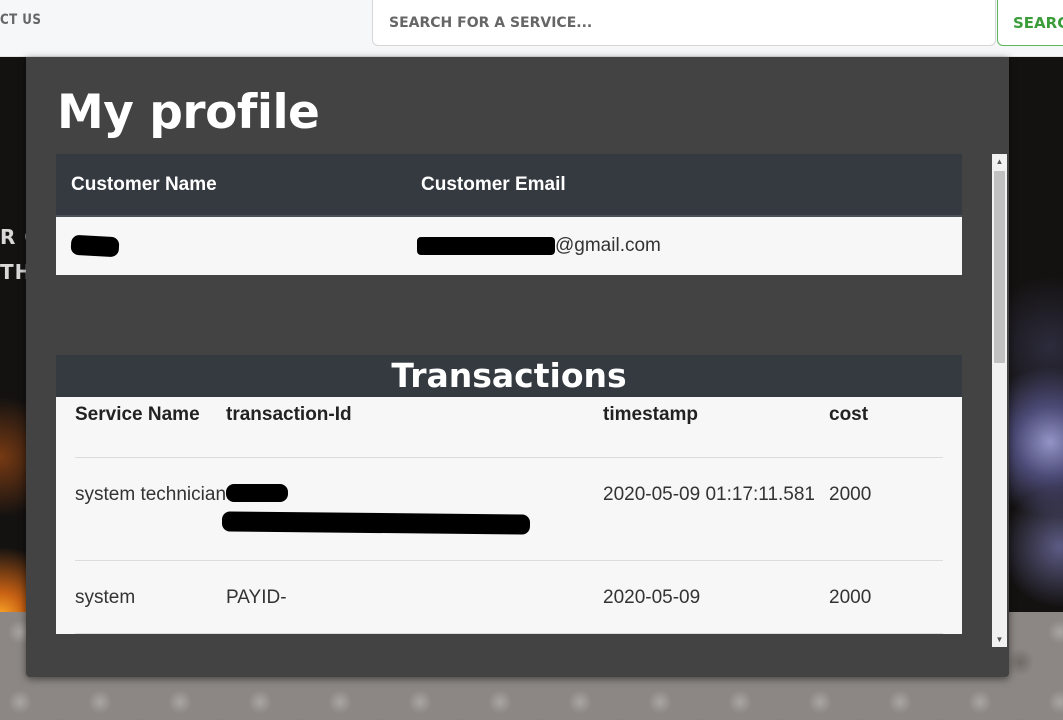  What do you see at coordinates (684, 245) in the screenshot?
I see `customer-email-cell: @gmail.com` at bounding box center [684, 245].